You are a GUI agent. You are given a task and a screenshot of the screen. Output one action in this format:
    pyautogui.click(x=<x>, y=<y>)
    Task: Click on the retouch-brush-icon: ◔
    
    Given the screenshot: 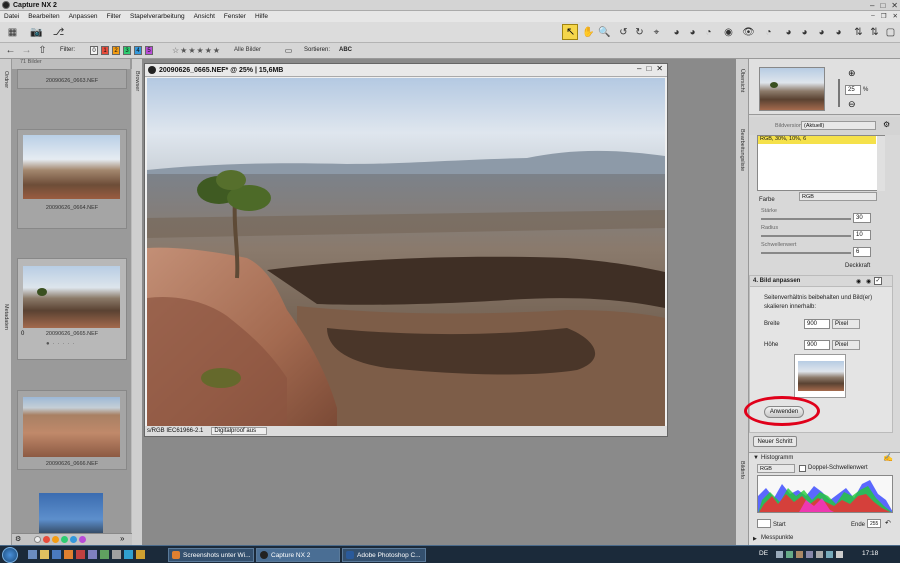 What is the action you would take?
    pyautogui.click(x=768, y=32)
    